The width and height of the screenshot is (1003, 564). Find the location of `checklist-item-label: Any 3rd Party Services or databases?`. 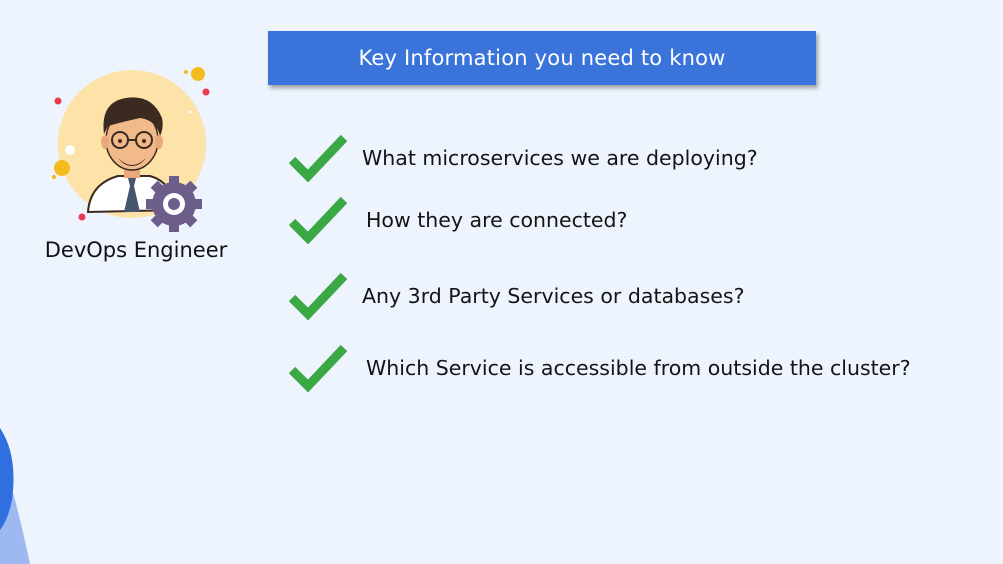

checklist-item-label: Any 3rd Party Services or databases? is located at coordinates (553, 296).